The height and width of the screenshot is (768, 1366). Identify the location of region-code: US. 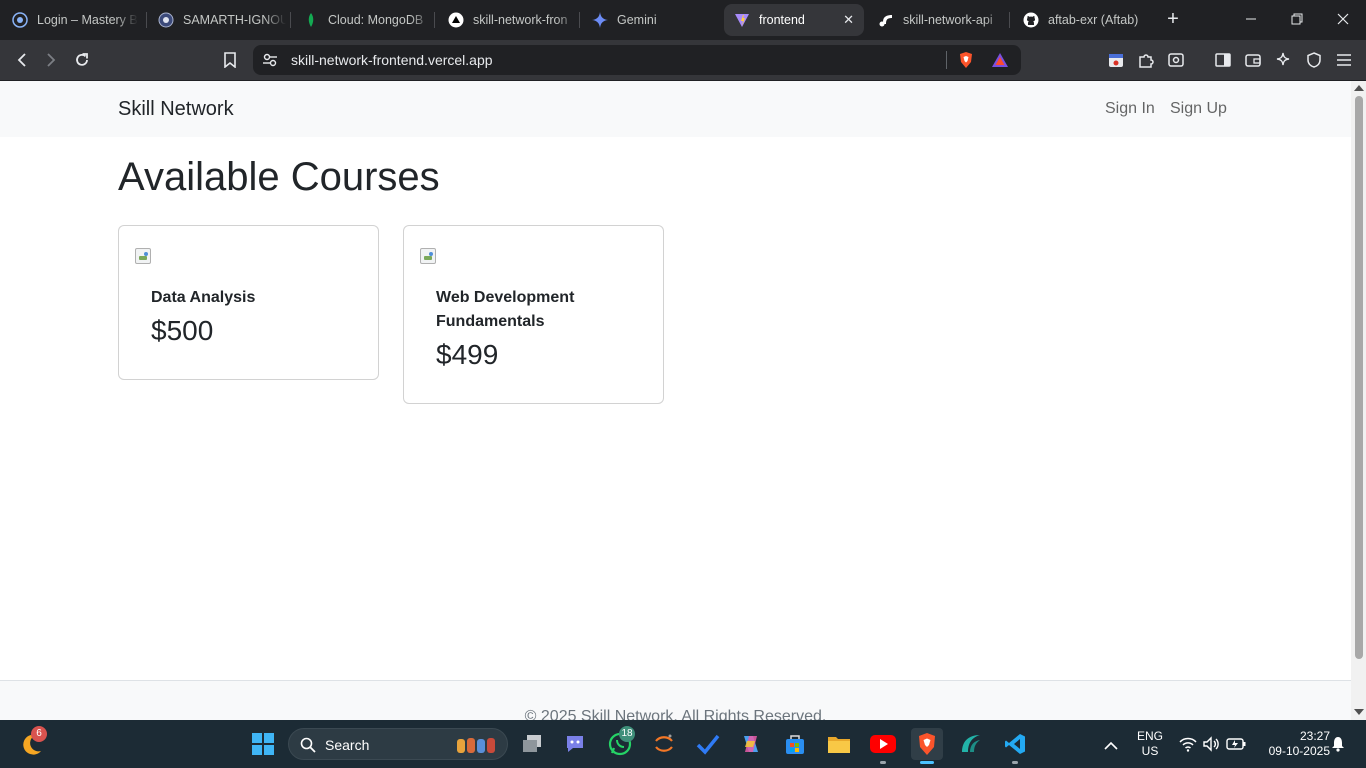
(1150, 751).